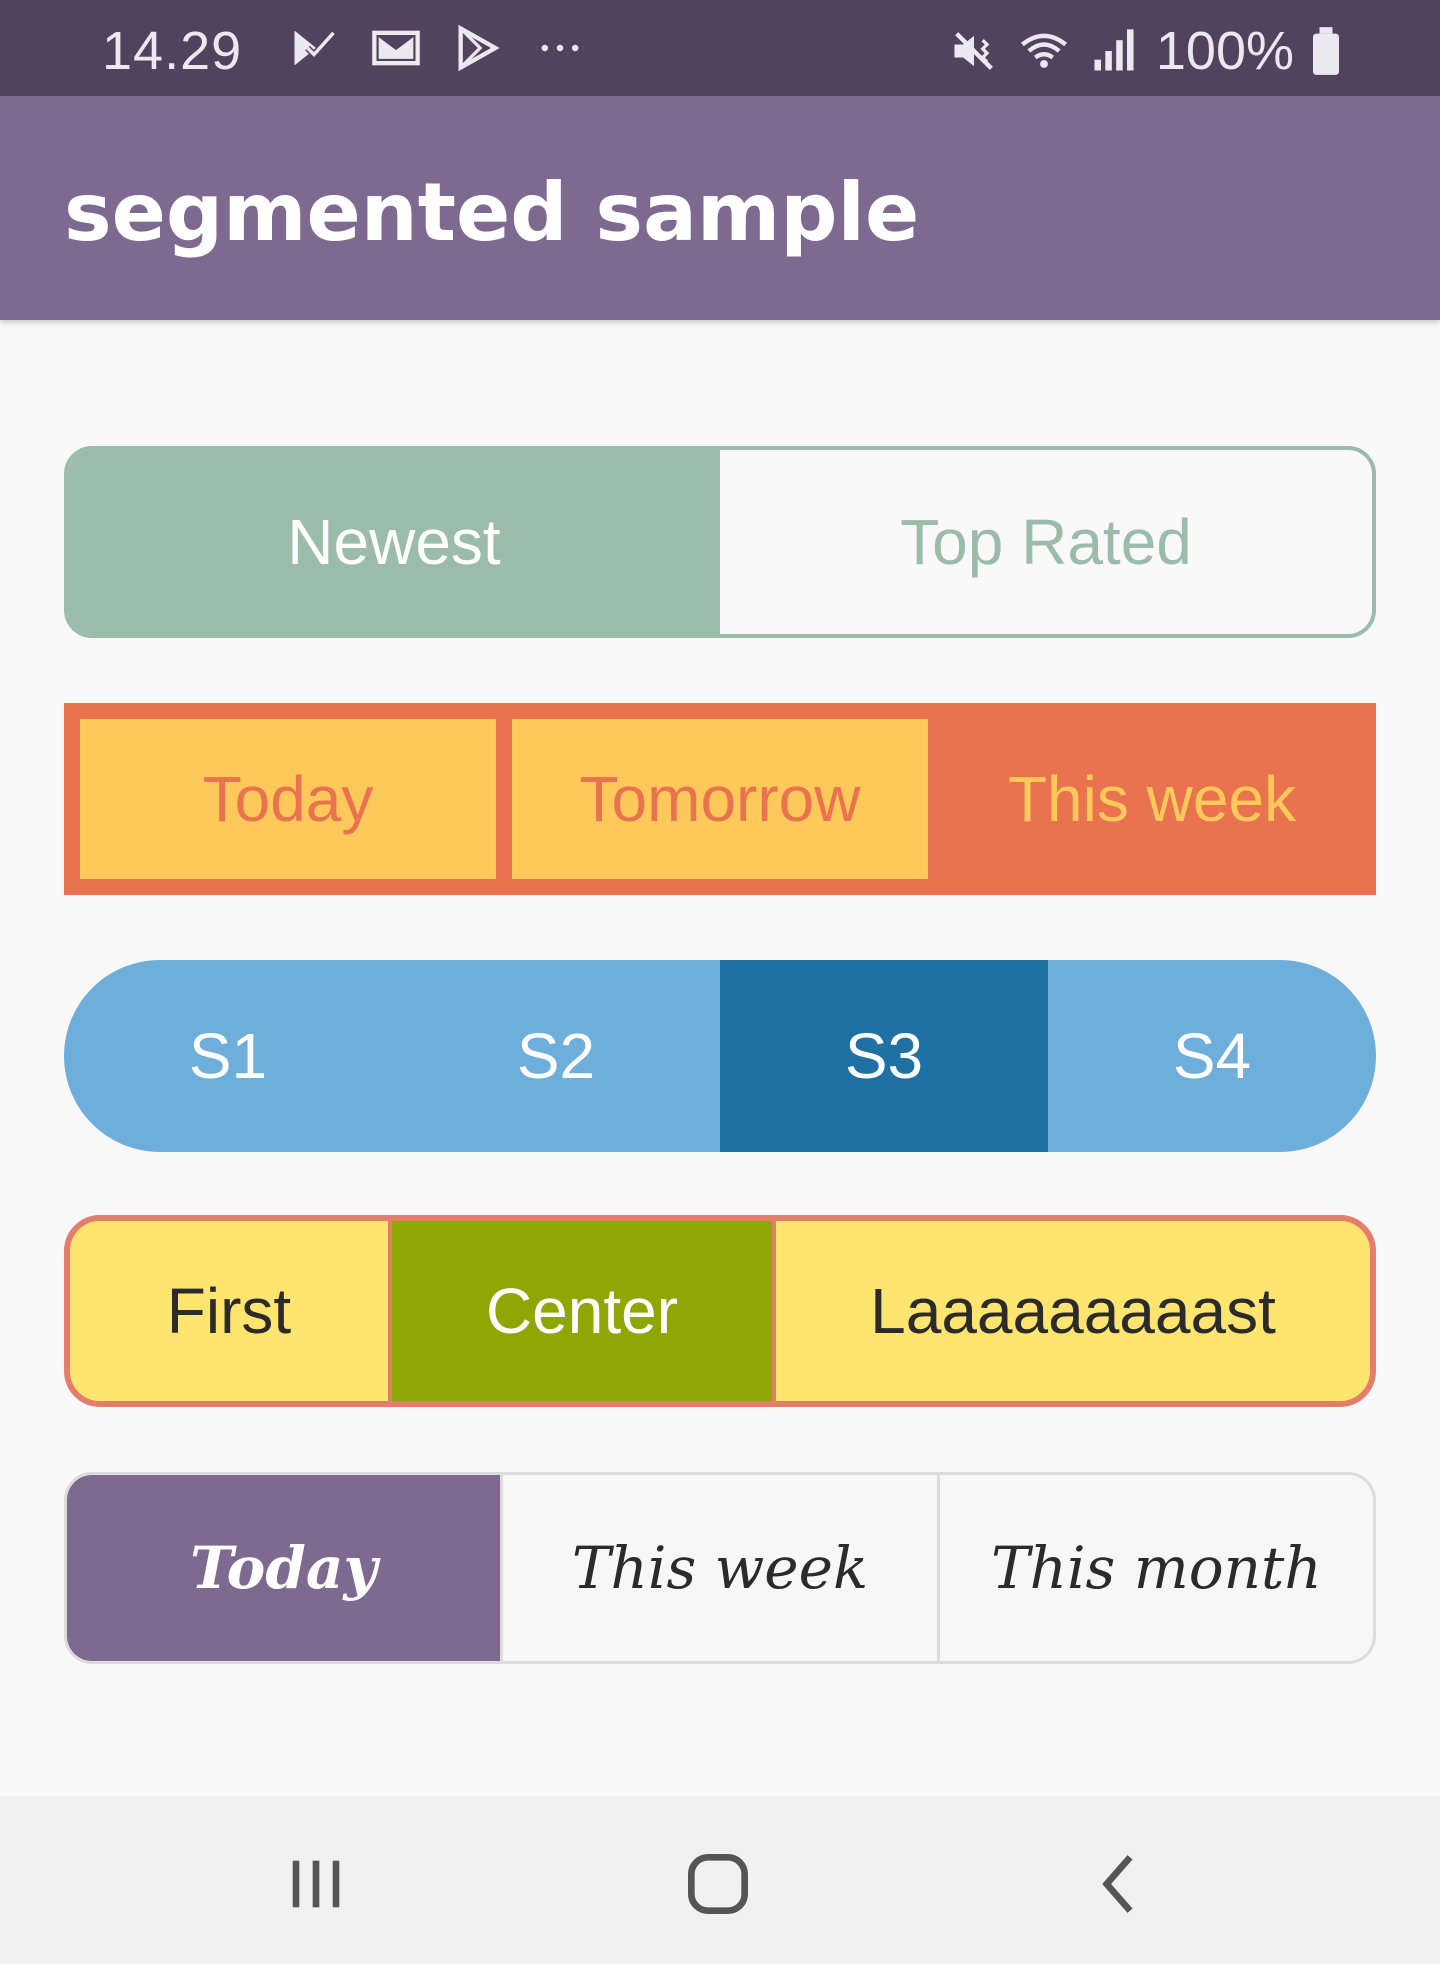 The height and width of the screenshot is (1964, 1440). I want to click on signal-icon, so click(1114, 51).